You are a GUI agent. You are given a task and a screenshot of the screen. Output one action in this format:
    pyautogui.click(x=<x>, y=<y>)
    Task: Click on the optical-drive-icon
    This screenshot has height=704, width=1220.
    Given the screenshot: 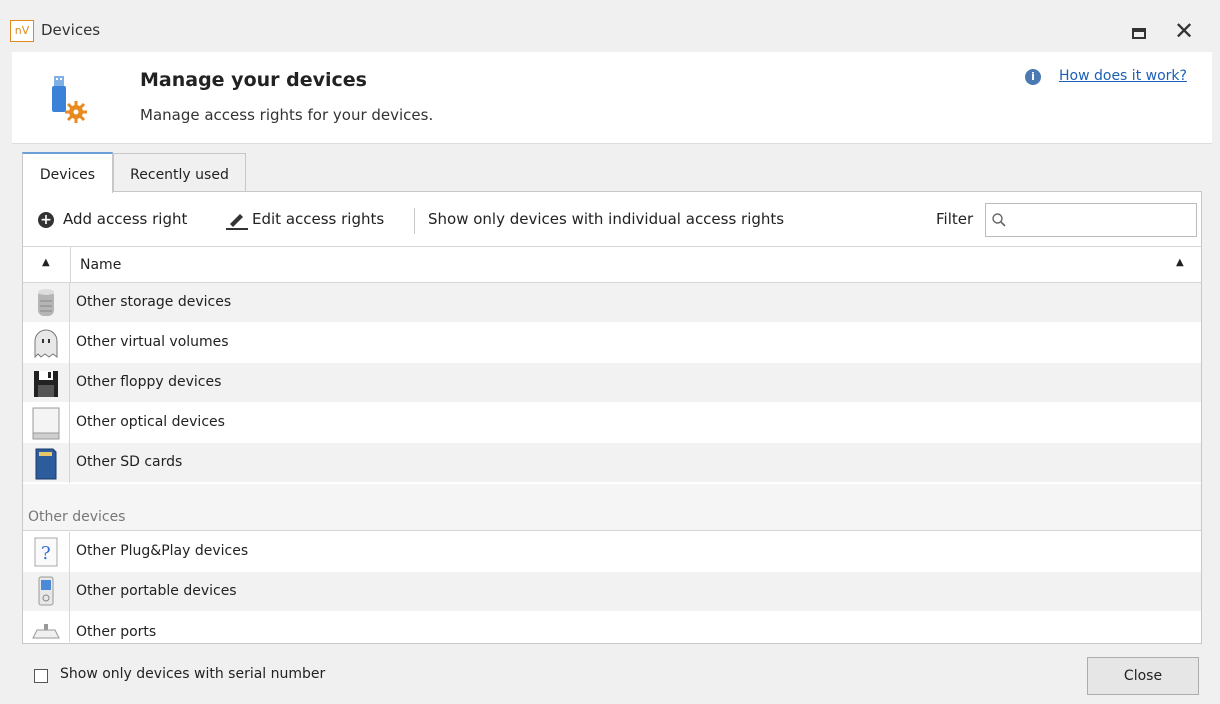 What is the action you would take?
    pyautogui.click(x=46, y=423)
    